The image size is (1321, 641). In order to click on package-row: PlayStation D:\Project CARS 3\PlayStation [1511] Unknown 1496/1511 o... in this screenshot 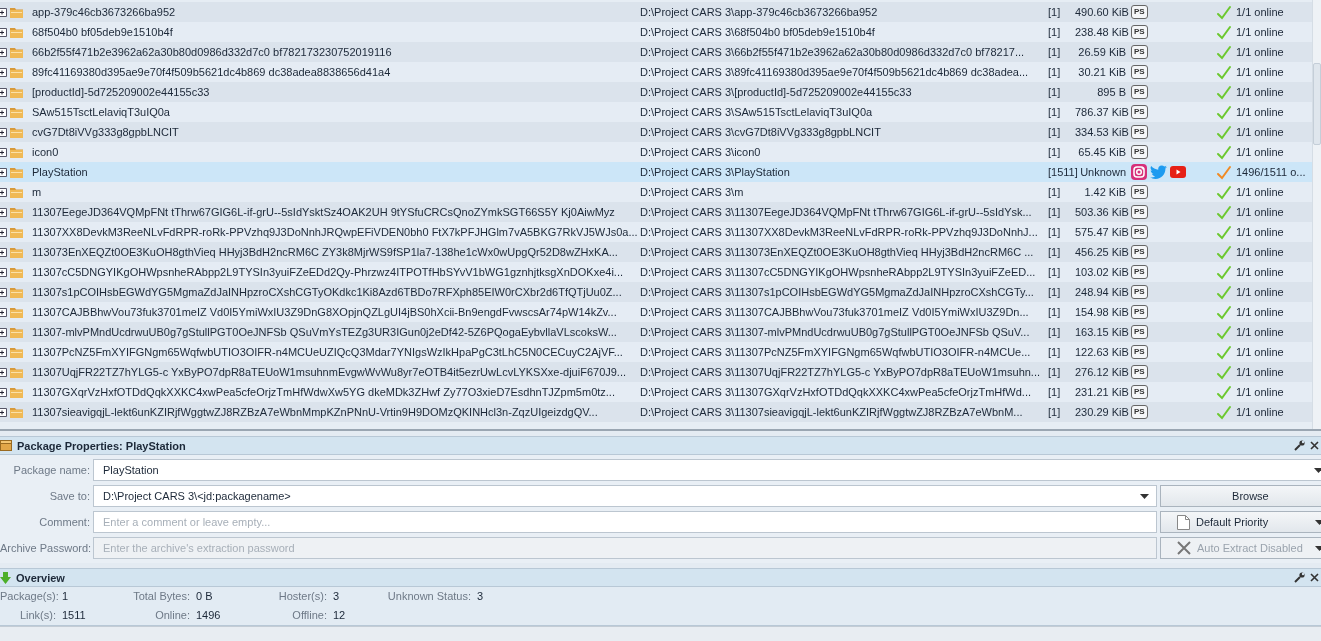, I will do `click(656, 172)`.